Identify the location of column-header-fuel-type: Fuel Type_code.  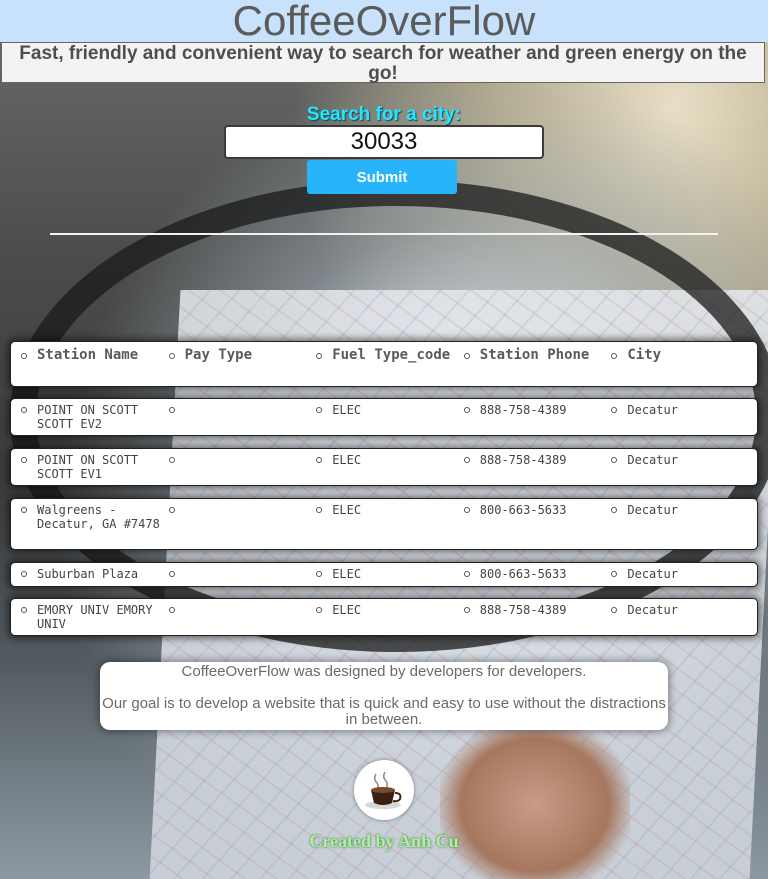
(388, 366).